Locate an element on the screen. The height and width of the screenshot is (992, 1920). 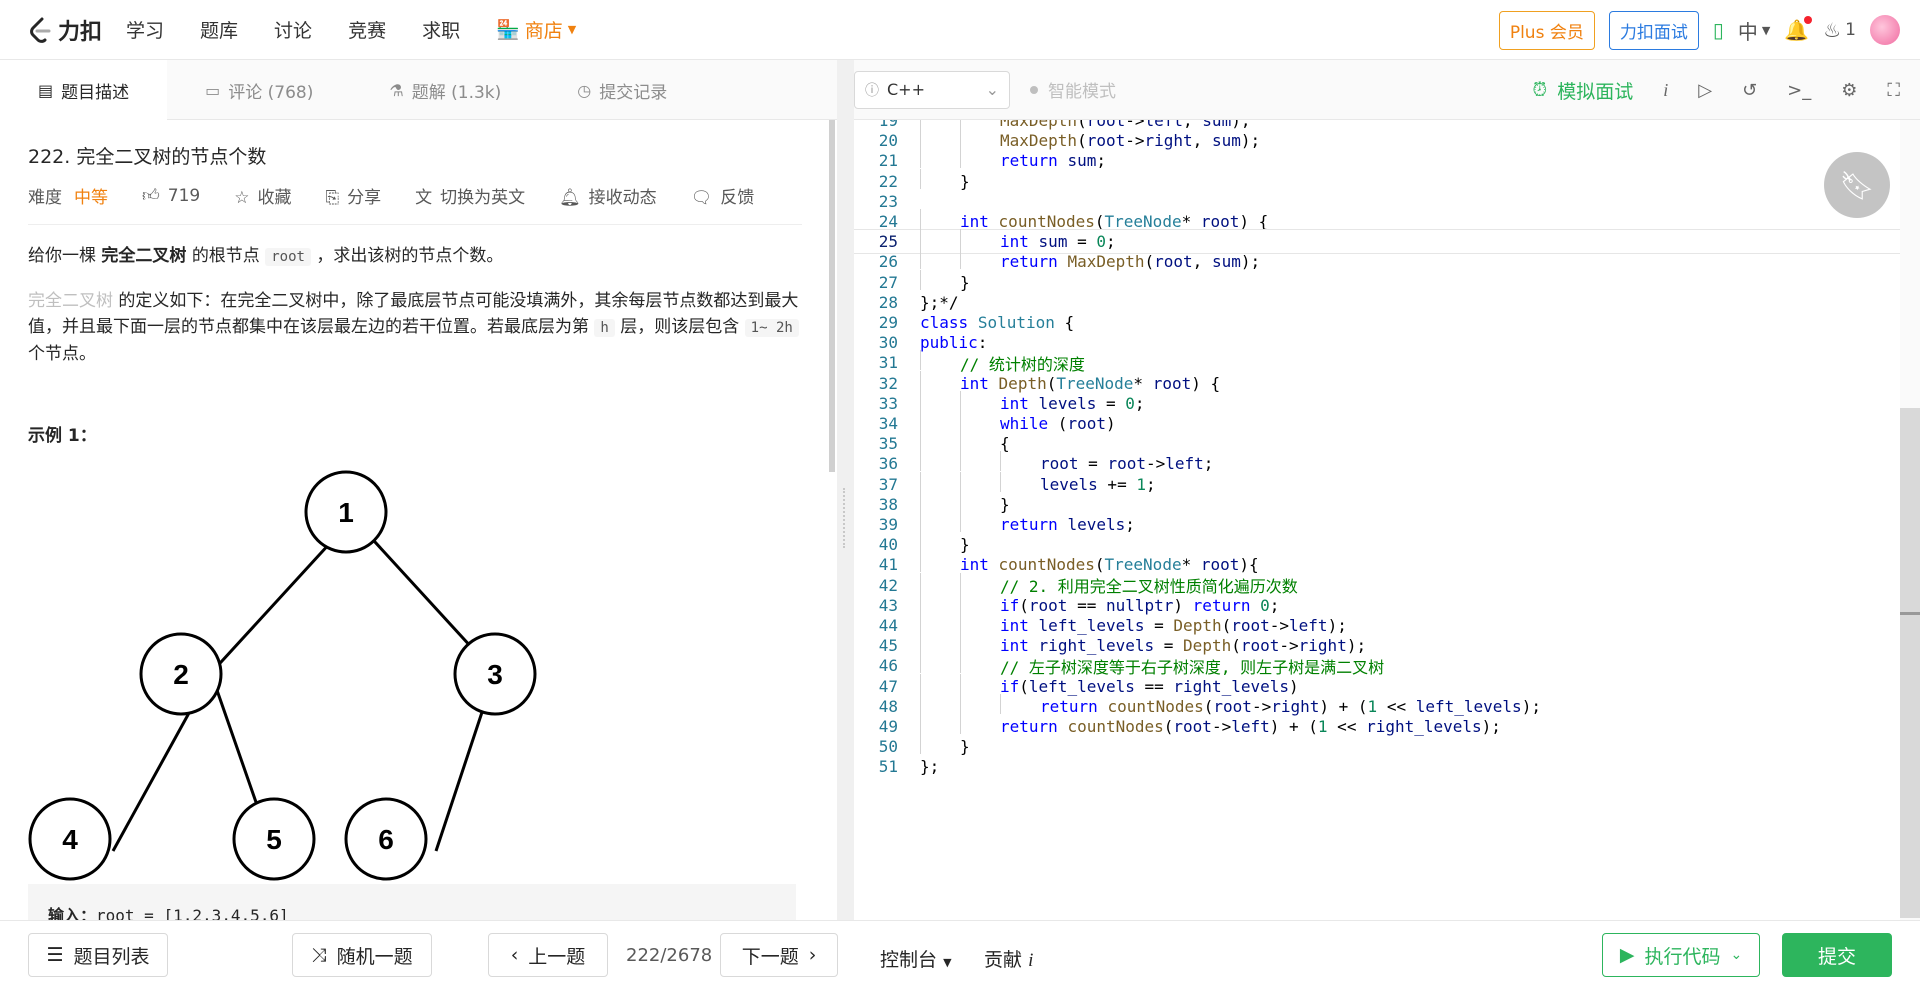
nav-item-discuss: 讨论 is located at coordinates (293, 29).